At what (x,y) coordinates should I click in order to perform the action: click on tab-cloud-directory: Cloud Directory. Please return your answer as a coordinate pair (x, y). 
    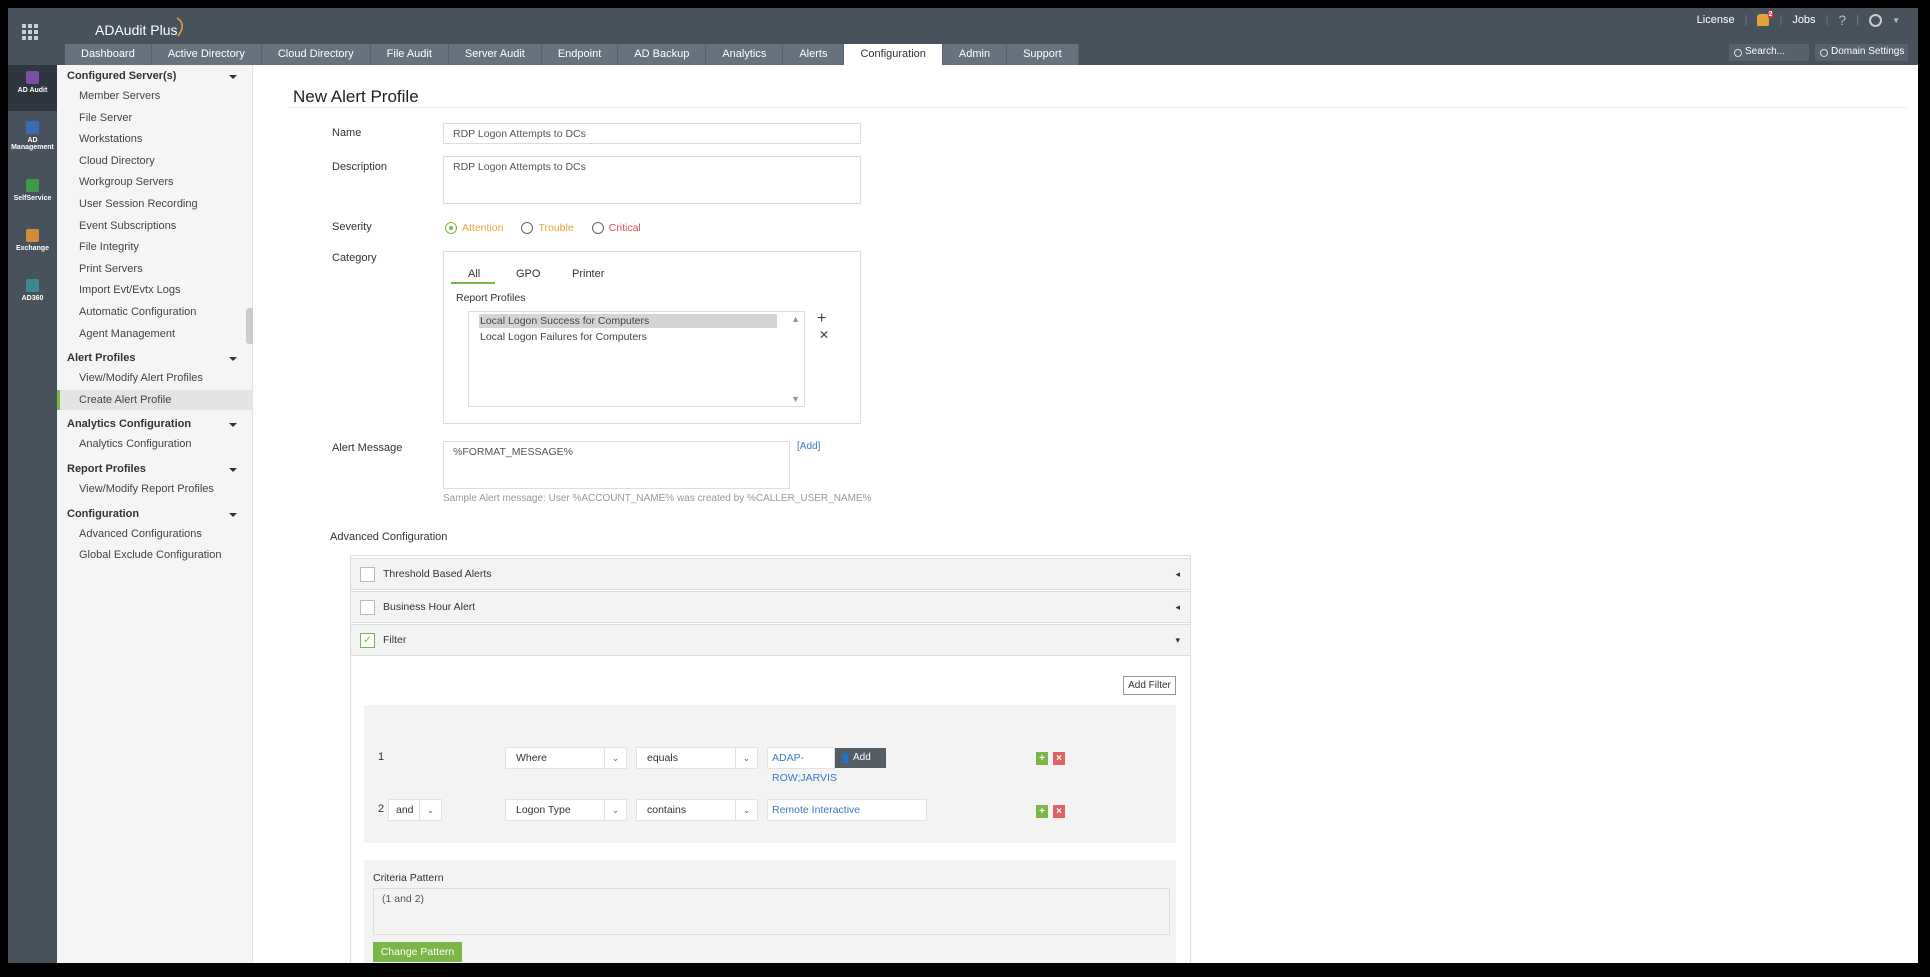
    Looking at the image, I should click on (316, 54).